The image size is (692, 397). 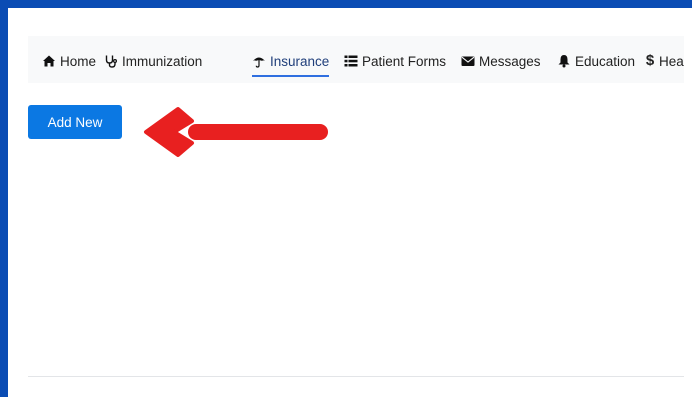 What do you see at coordinates (468, 61) in the screenshot?
I see `envelope-icon` at bounding box center [468, 61].